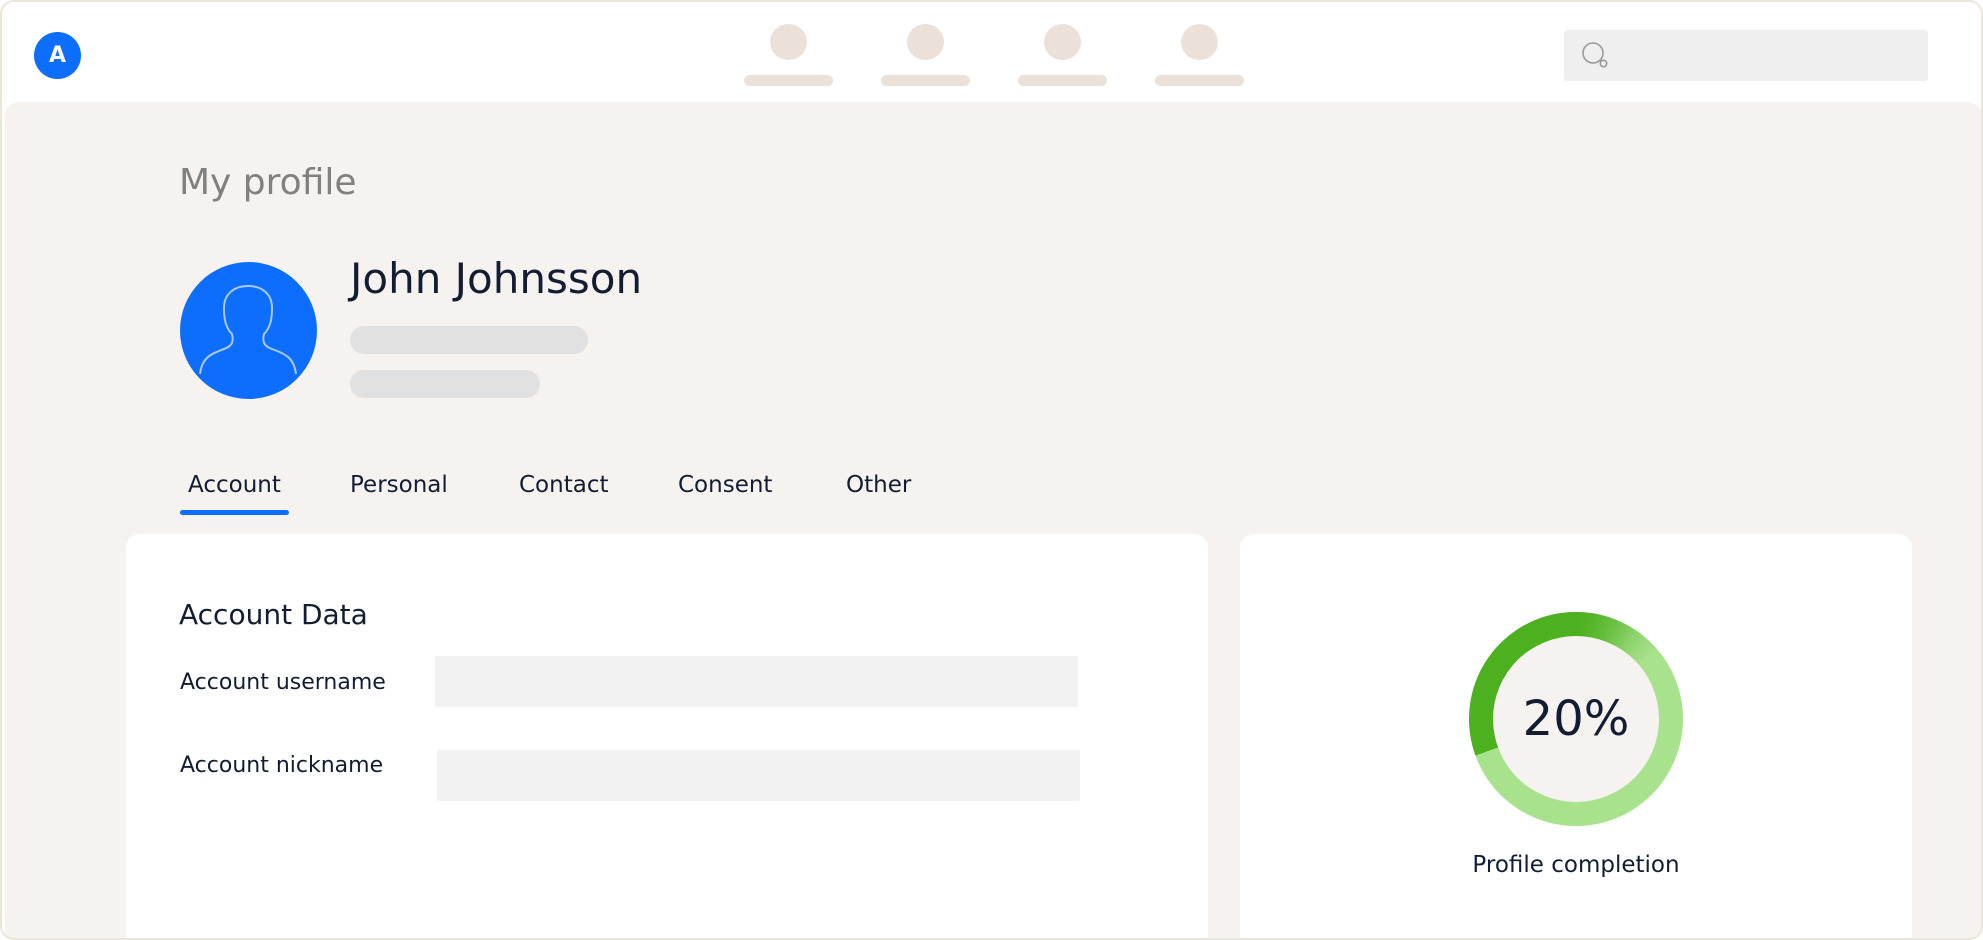 Image resolution: width=1983 pixels, height=940 pixels. Describe the element at coordinates (1595, 55) in the screenshot. I see `search-icon` at that location.